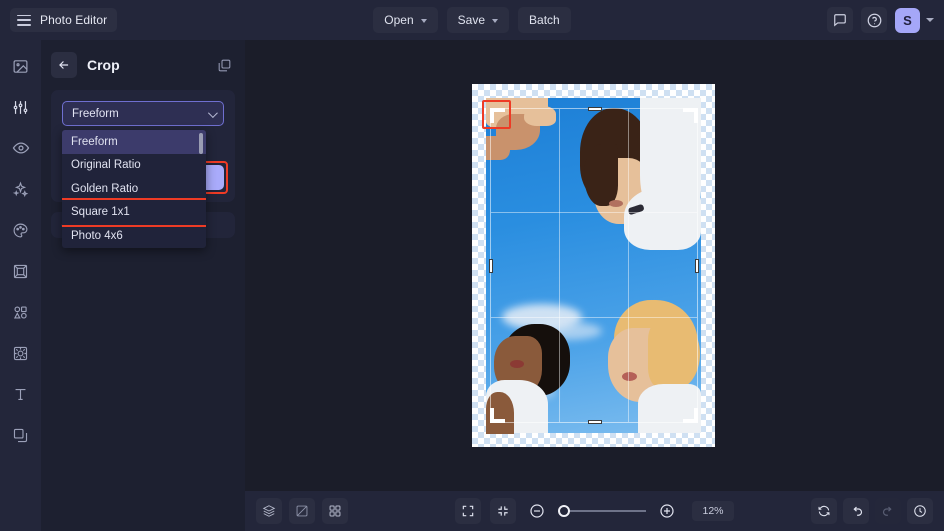 The image size is (944, 531). I want to click on dropdown-option-square-wrapper: Square 1x1, so click(134, 212).